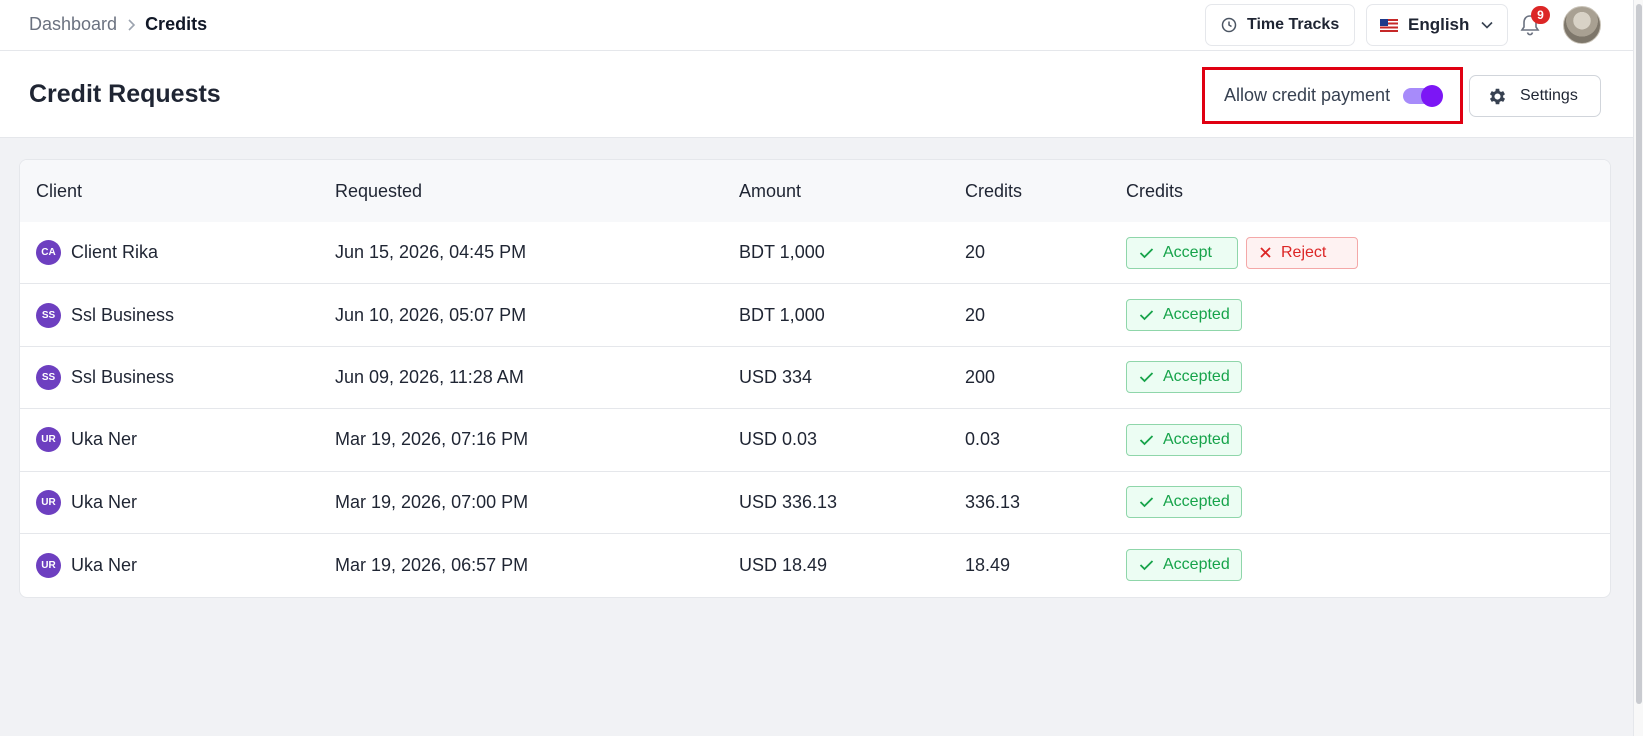 This screenshot has width=1643, height=736. What do you see at coordinates (176, 24) in the screenshot?
I see `breadcrumb-current: Credits` at bounding box center [176, 24].